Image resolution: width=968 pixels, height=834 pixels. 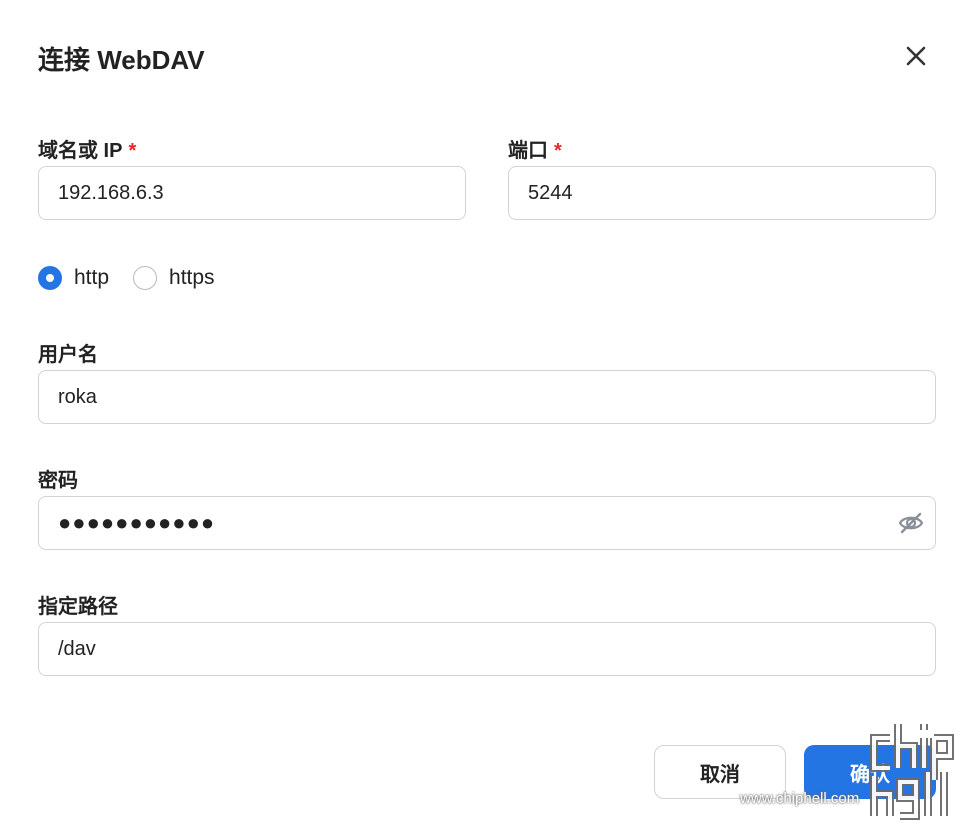 I want to click on username-label: 用户名, so click(x=68, y=355).